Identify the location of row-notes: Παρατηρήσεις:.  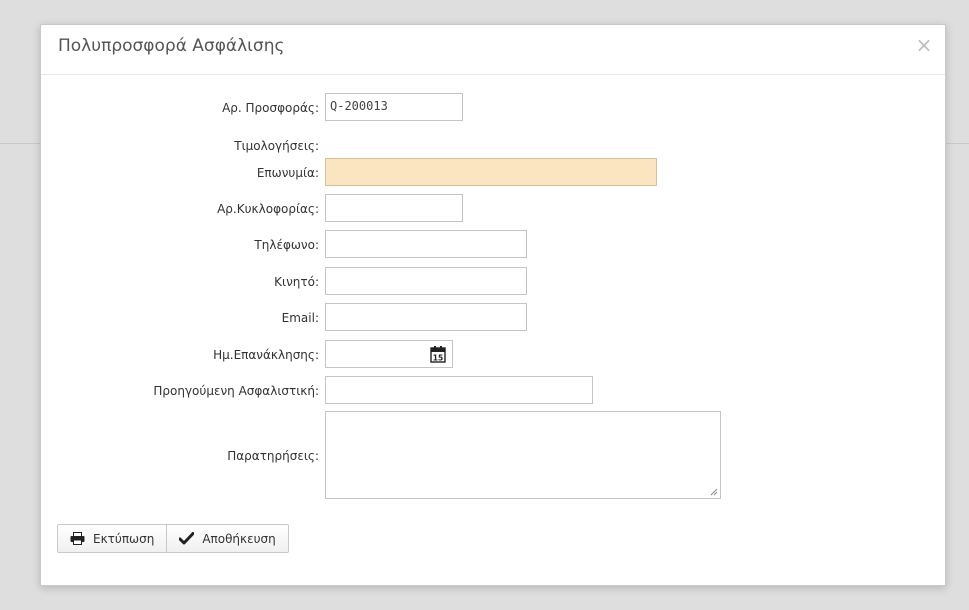
(493, 455).